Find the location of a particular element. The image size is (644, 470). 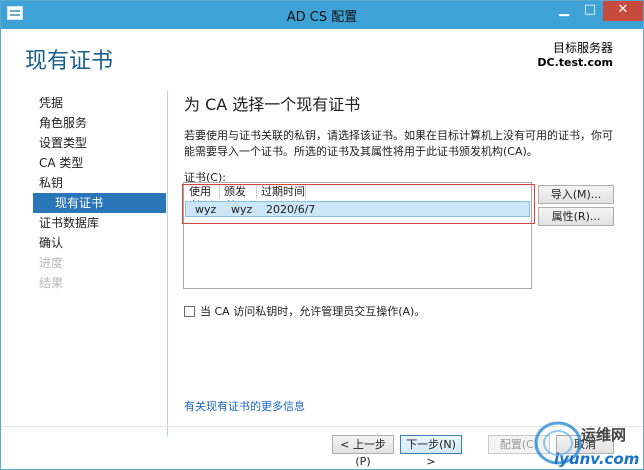

nav-item-results: 结果 is located at coordinates (51, 283).